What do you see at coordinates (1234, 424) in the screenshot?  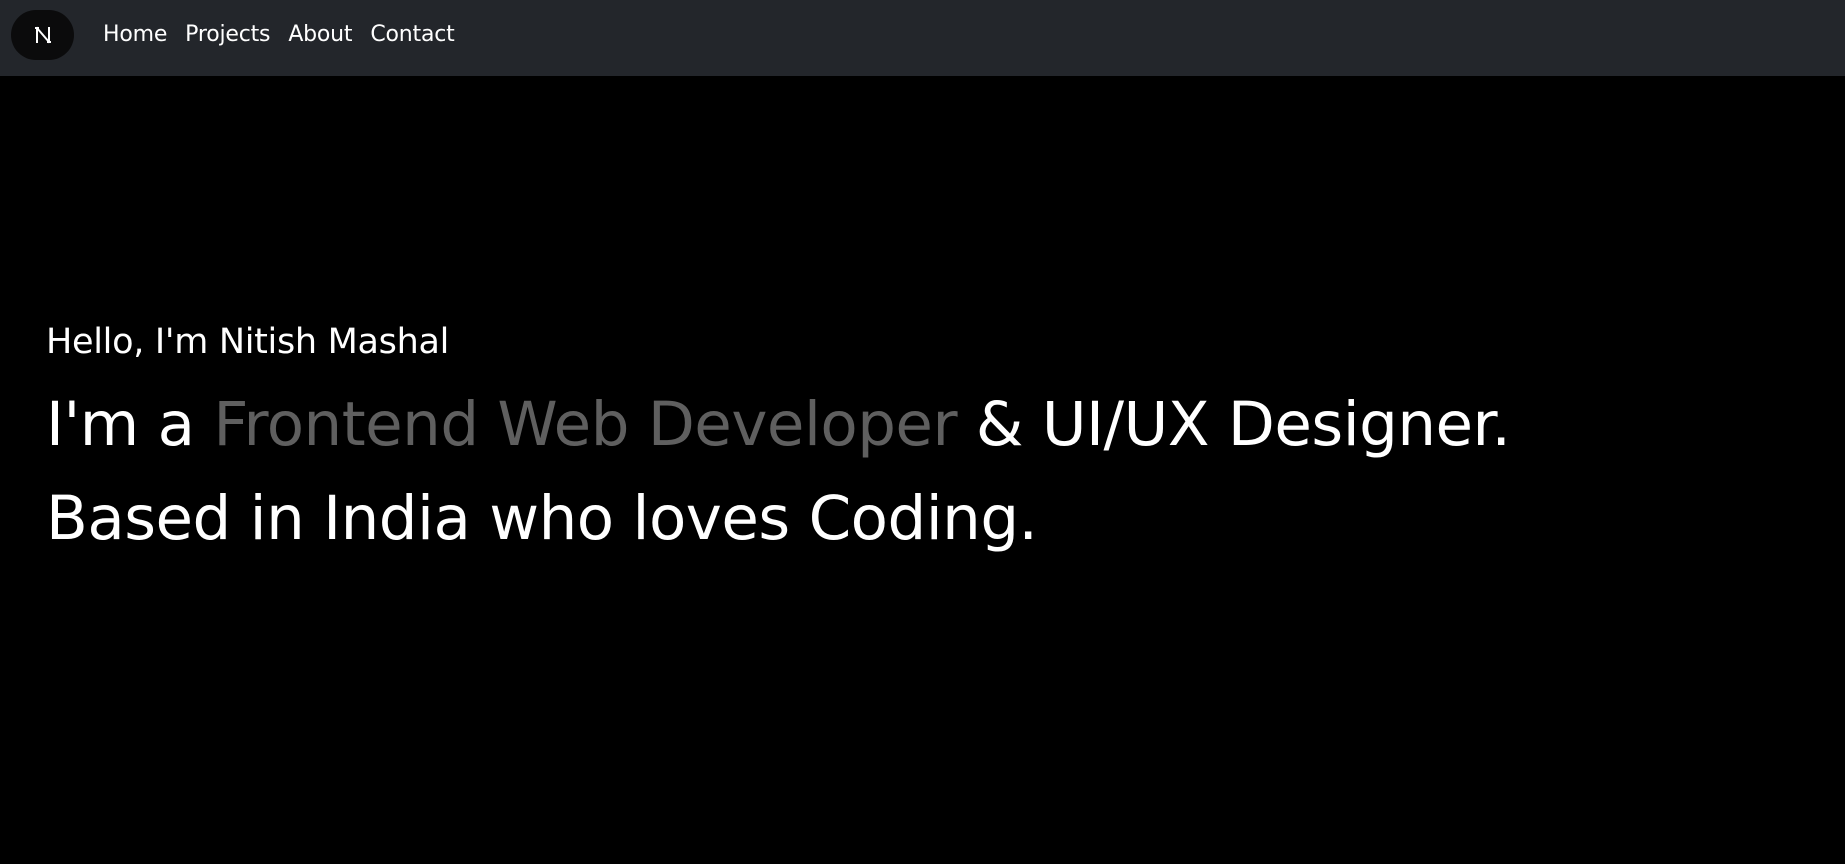 I see `headline-suffix: & UI/UX Designer.` at bounding box center [1234, 424].